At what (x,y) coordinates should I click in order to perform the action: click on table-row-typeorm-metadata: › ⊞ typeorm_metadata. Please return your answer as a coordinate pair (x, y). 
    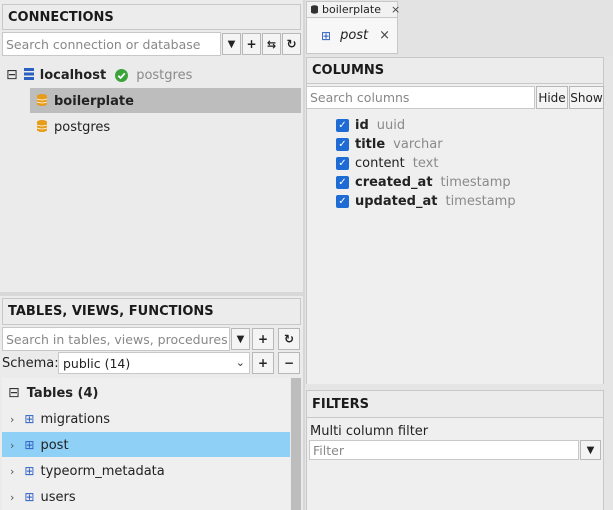
    Looking at the image, I should click on (87, 471).